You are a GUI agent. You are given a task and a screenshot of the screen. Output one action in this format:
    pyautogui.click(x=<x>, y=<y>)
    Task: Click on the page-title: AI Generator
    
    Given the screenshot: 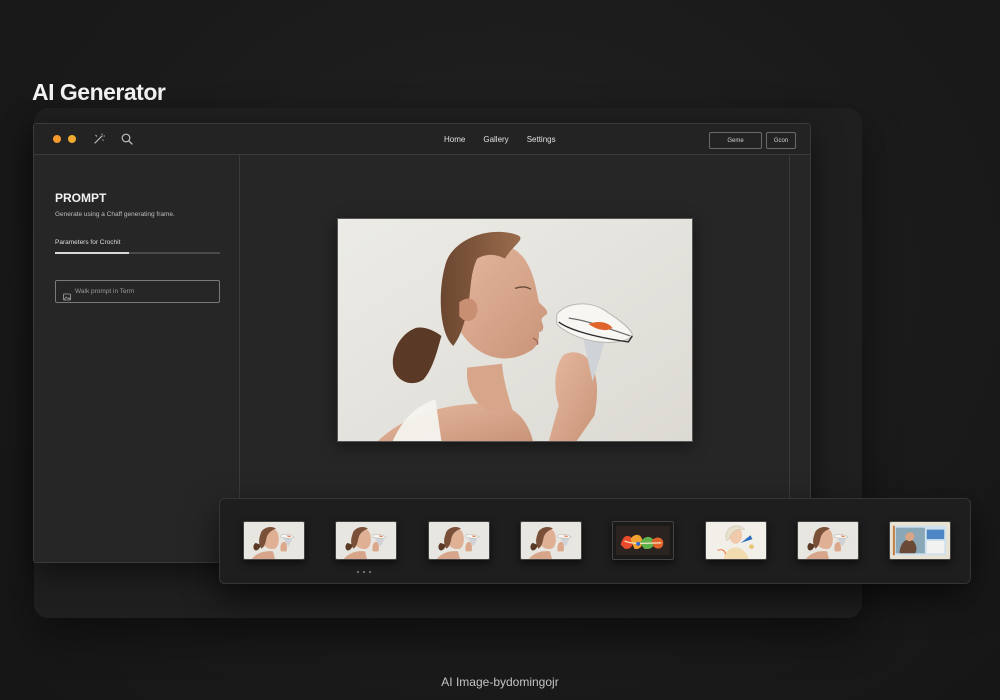 What is the action you would take?
    pyautogui.click(x=99, y=92)
    